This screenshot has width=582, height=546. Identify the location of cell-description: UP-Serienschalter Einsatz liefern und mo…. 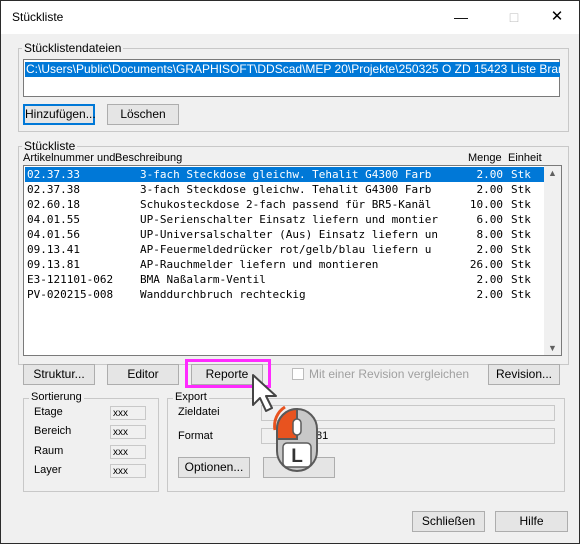
(289, 219).